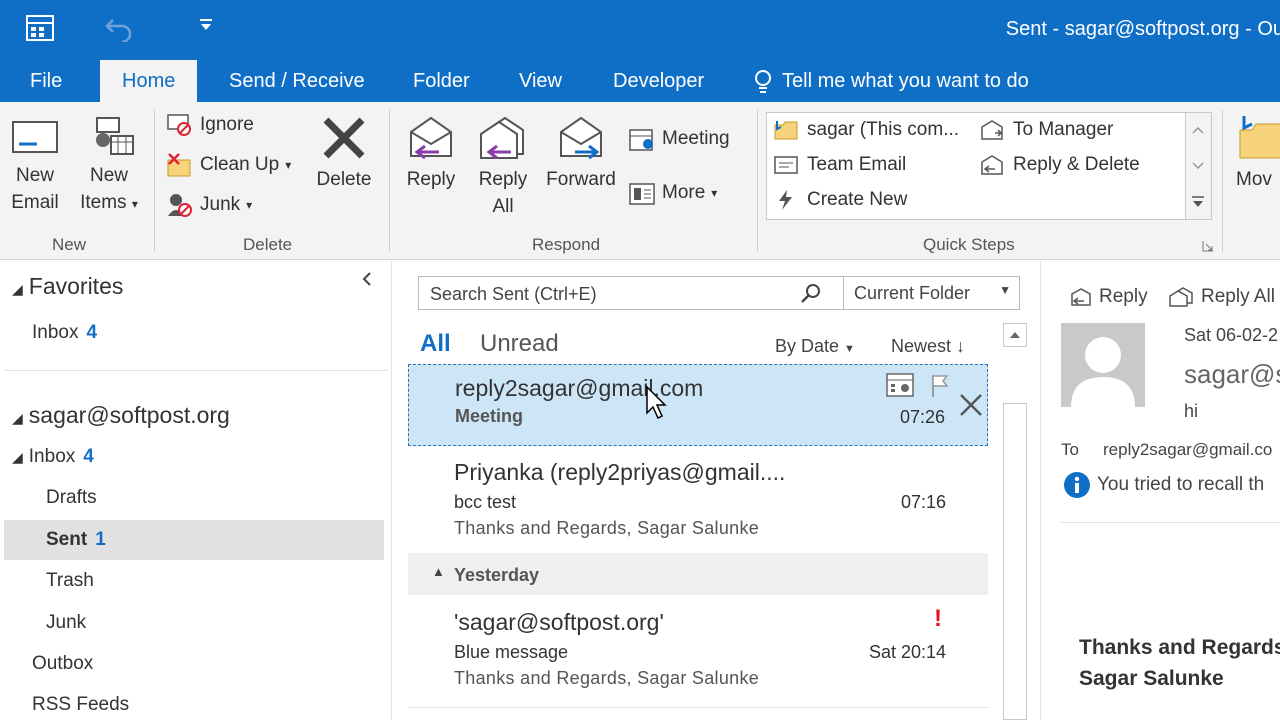 The height and width of the screenshot is (720, 1280). I want to click on folder-outbox: Outbox, so click(62, 664).